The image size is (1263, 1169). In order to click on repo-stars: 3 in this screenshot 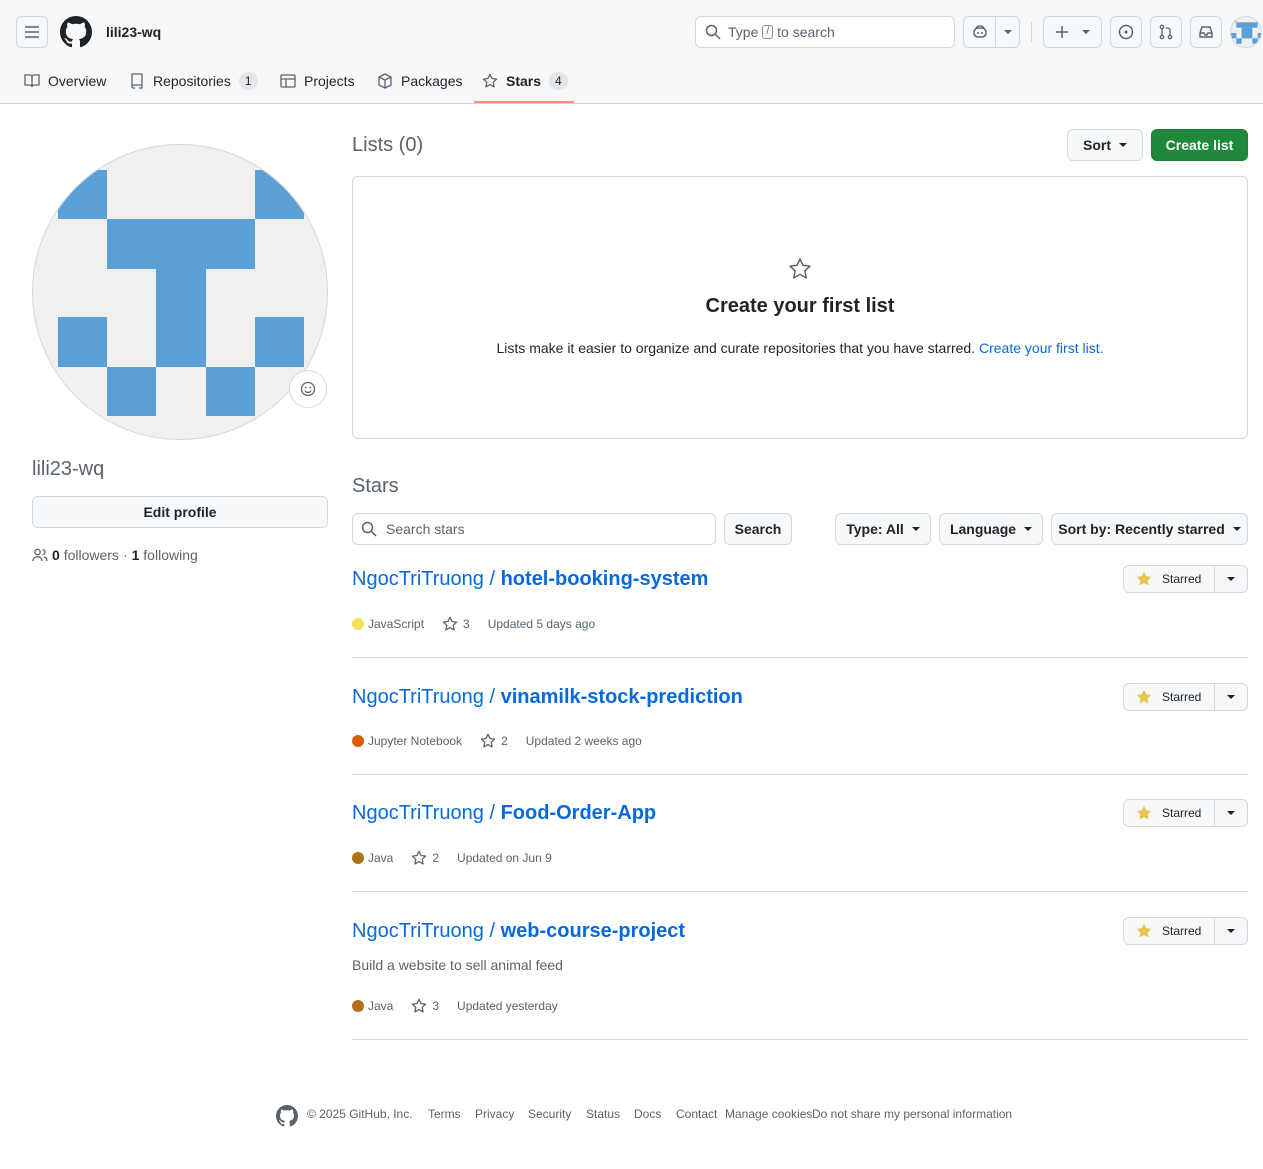, I will do `click(466, 624)`.